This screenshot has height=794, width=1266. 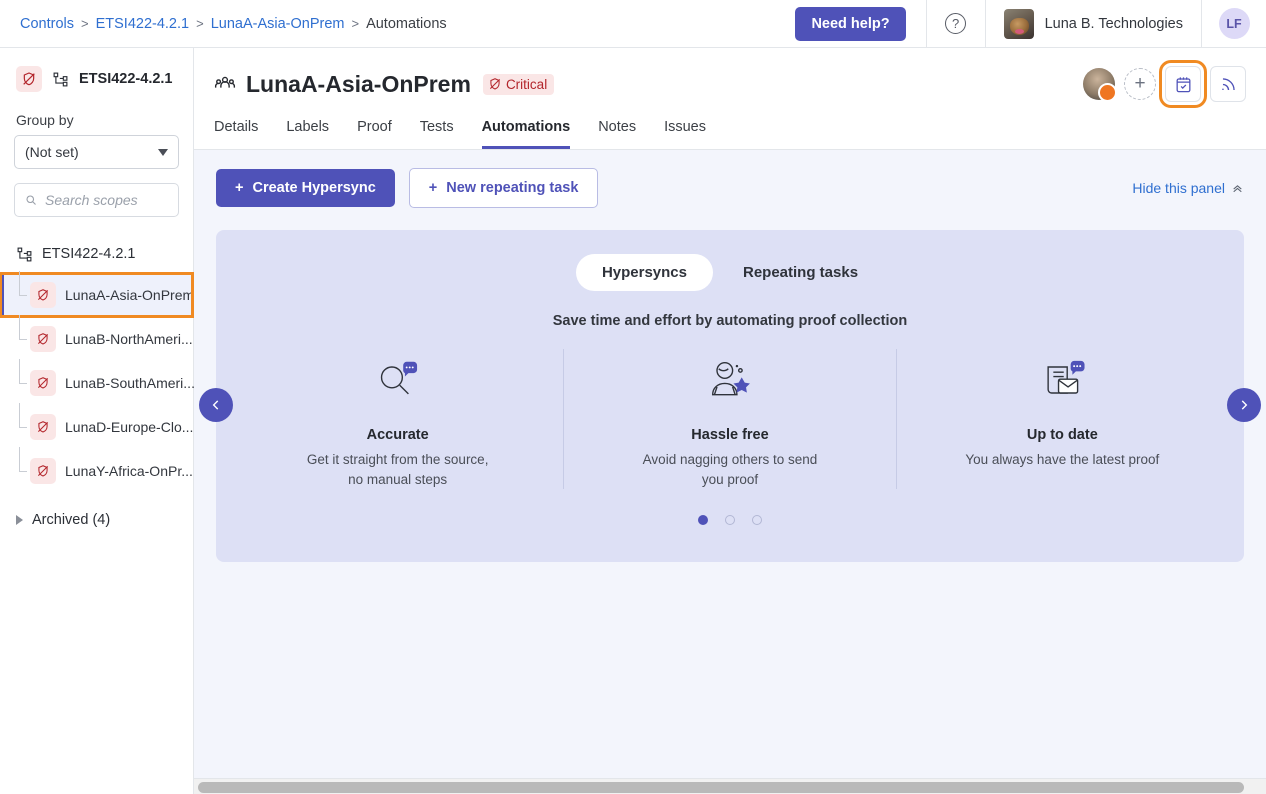 I want to click on need-help-button: Need help?, so click(x=850, y=23).